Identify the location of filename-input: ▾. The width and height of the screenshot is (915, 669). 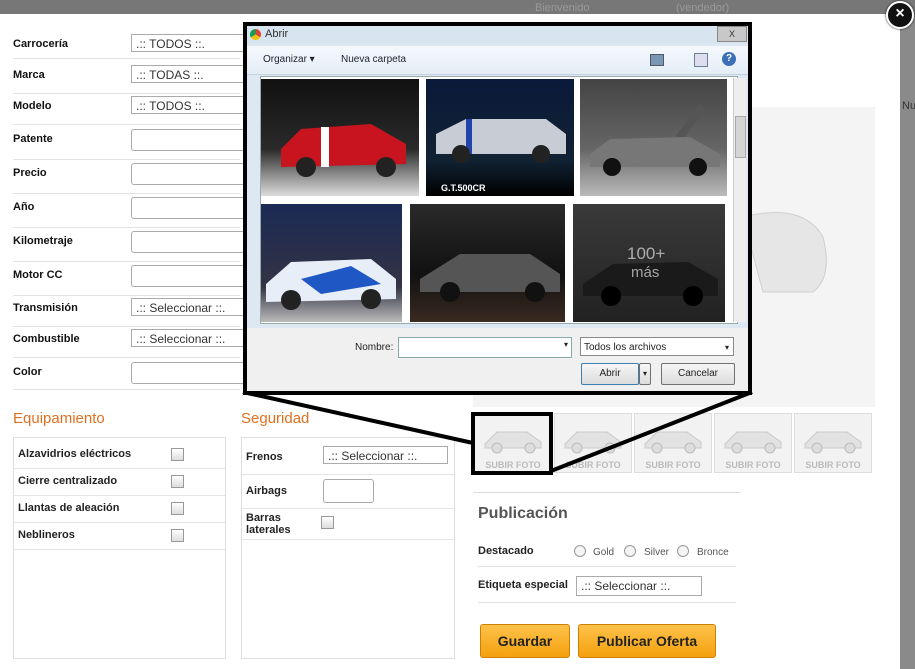
(485, 347).